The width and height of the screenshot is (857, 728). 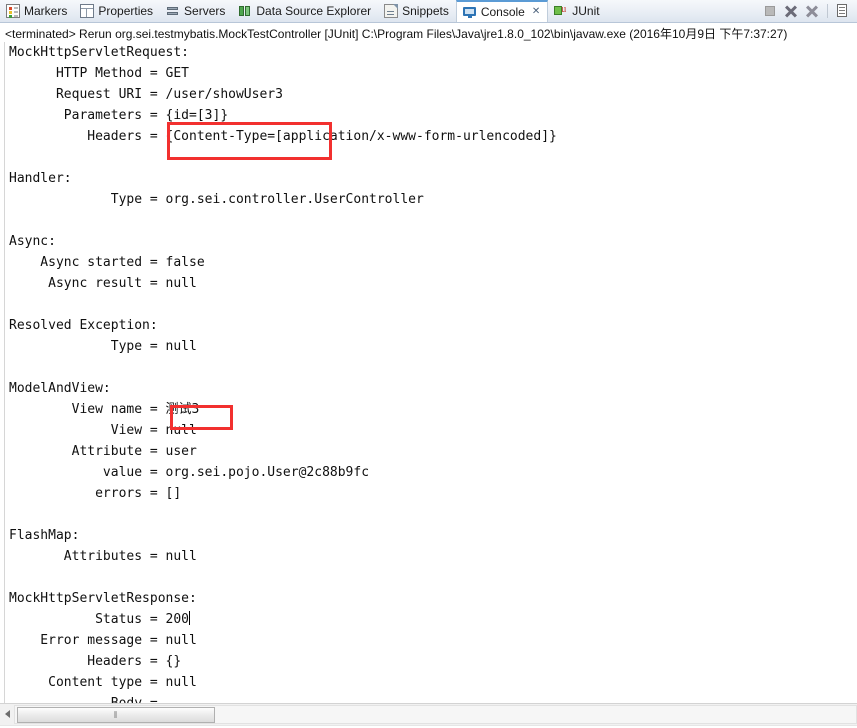 What do you see at coordinates (126, 11) in the screenshot?
I see `tab-properties-label: Properties` at bounding box center [126, 11].